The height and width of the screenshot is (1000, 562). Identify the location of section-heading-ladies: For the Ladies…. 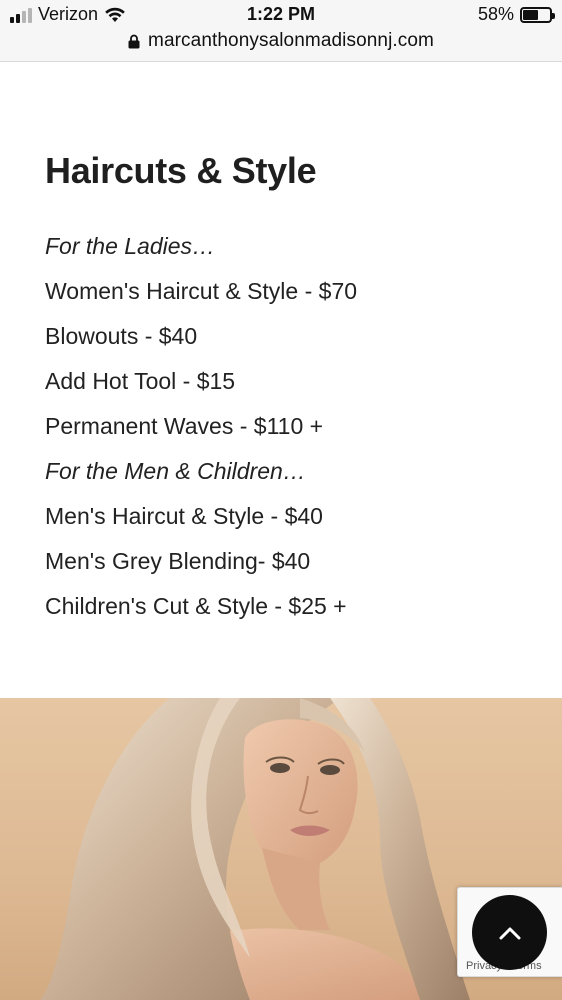
(130, 246).